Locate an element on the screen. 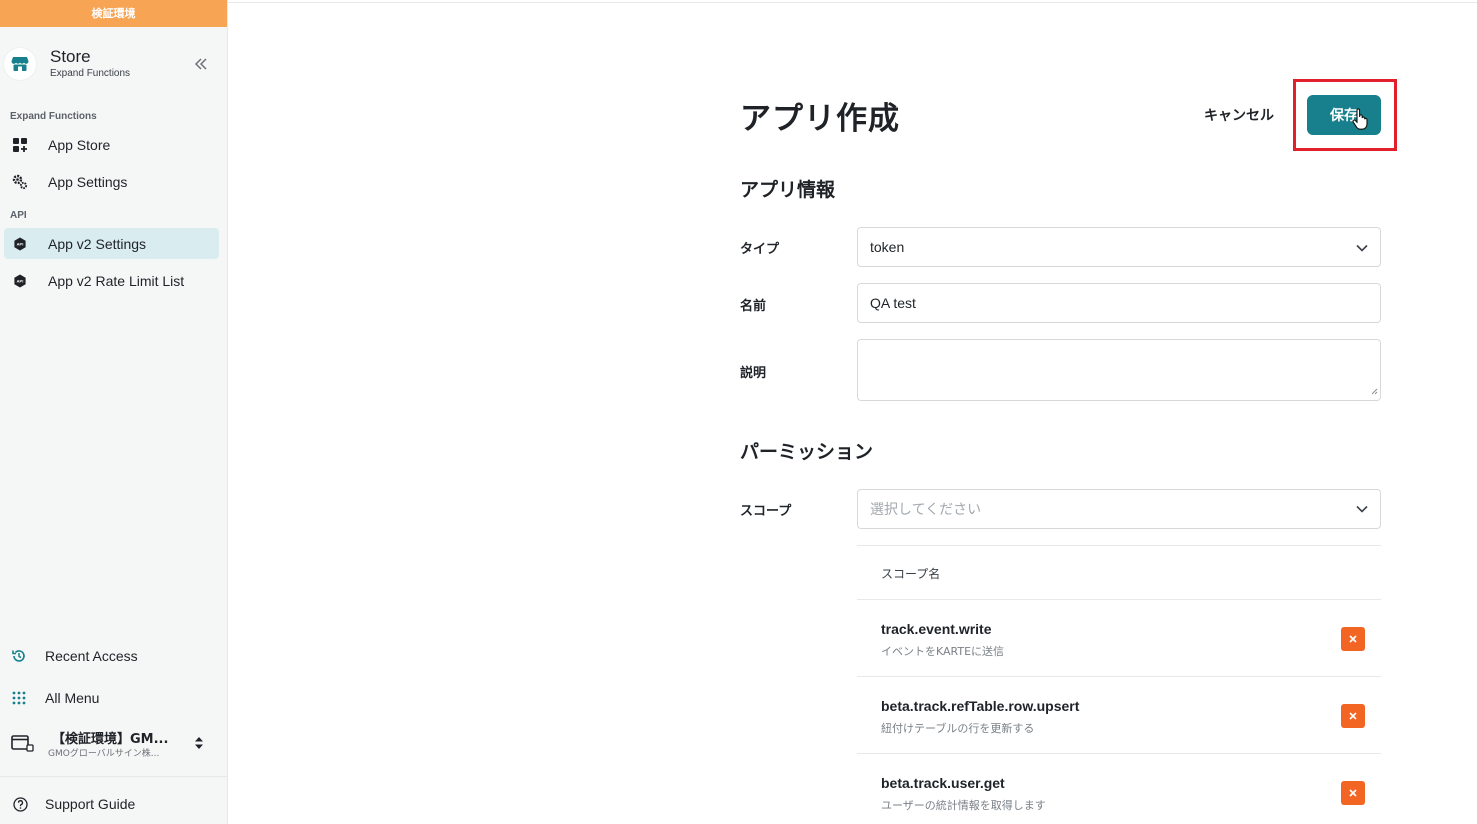 The image size is (1477, 824). recent-access-label: Recent Access is located at coordinates (91, 656).